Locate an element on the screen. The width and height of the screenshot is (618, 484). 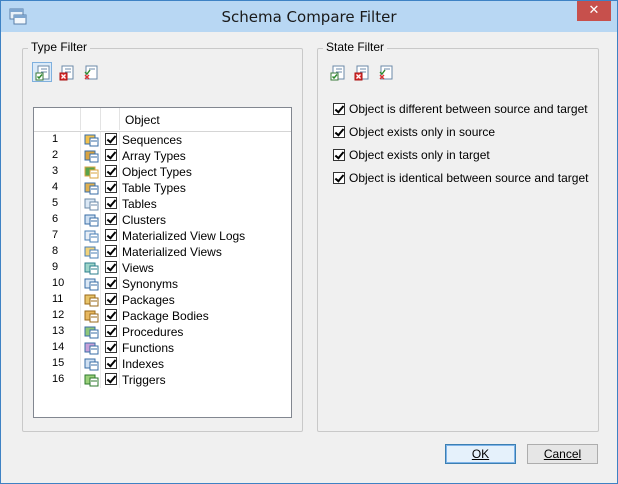
object-type-label: Packages is located at coordinates (148, 300).